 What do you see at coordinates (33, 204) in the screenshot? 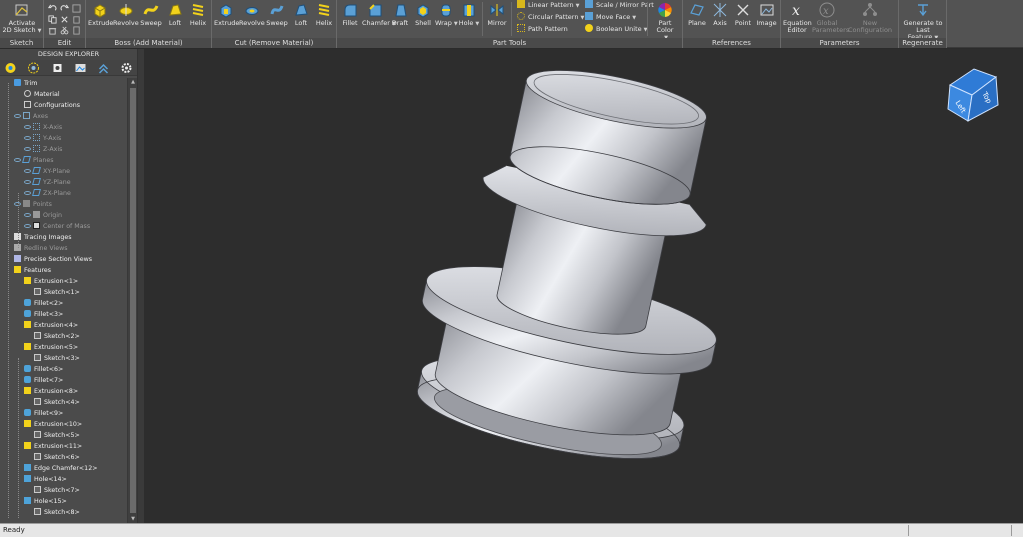
I see `tree-item: Points` at bounding box center [33, 204].